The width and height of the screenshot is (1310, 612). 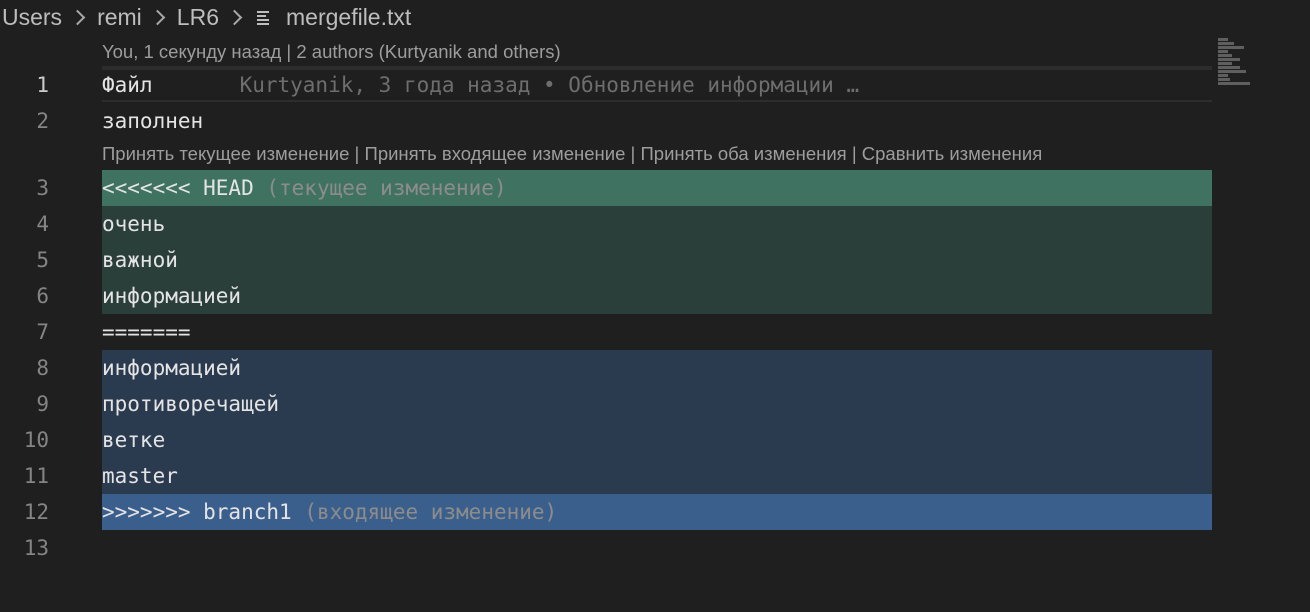 What do you see at coordinates (36, 512) in the screenshot?
I see `line-number: 12` at bounding box center [36, 512].